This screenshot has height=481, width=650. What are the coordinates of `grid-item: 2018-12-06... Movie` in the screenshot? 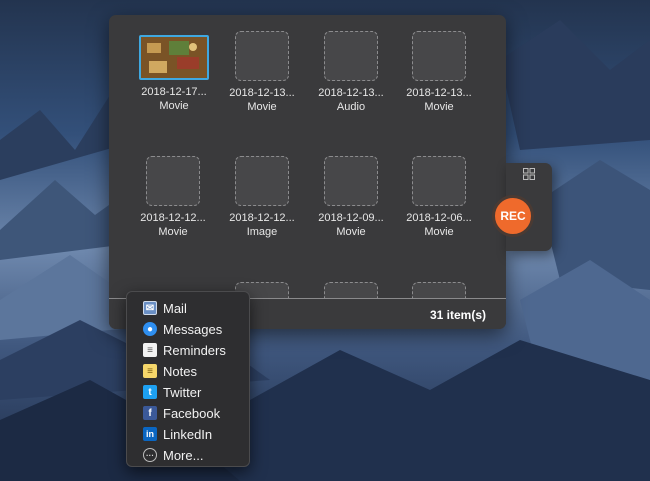 It's located at (439, 197).